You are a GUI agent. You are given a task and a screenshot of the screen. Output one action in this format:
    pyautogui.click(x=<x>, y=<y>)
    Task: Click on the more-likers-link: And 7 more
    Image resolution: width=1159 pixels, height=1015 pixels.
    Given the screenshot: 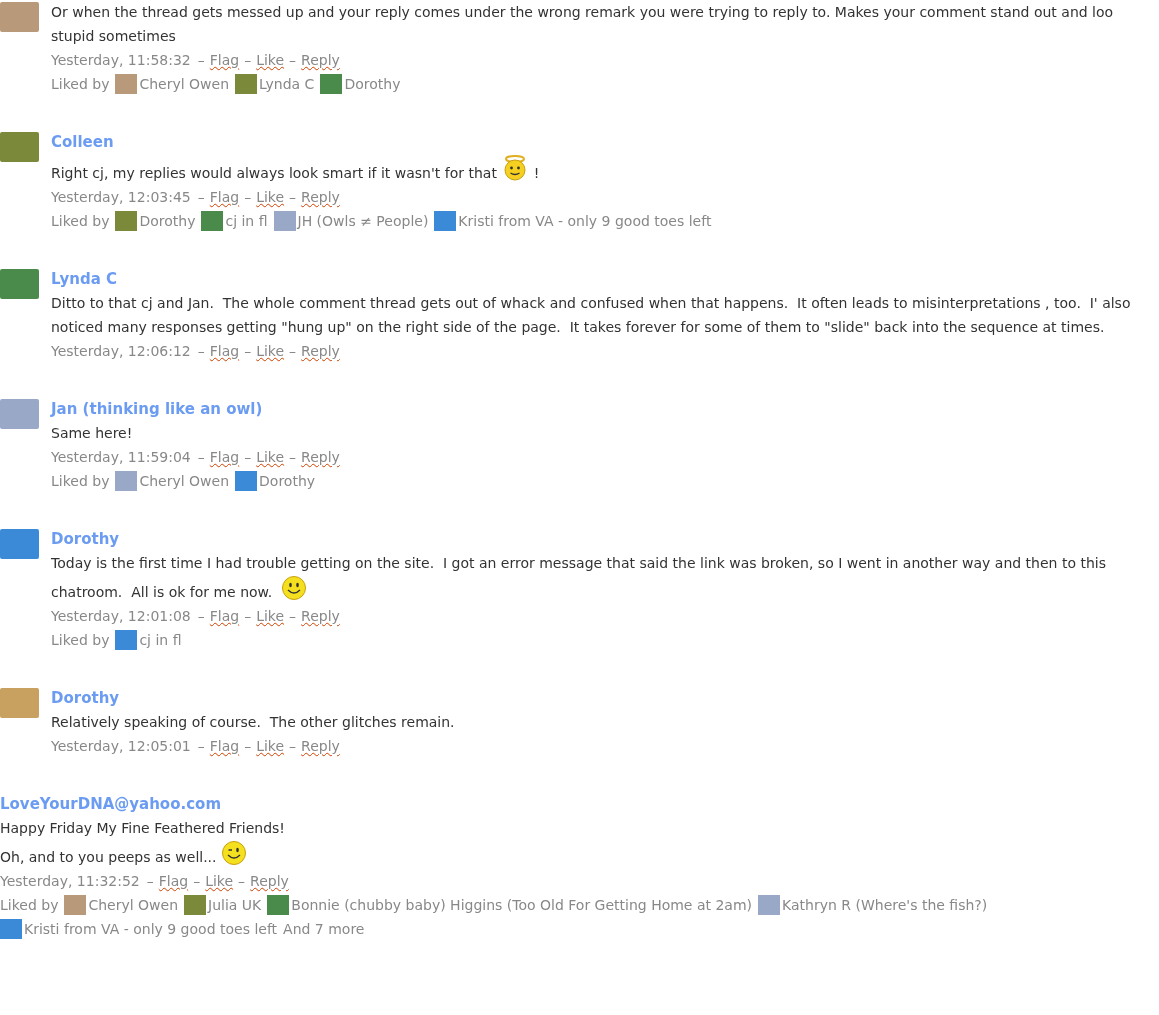 What is the action you would take?
    pyautogui.click(x=324, y=929)
    